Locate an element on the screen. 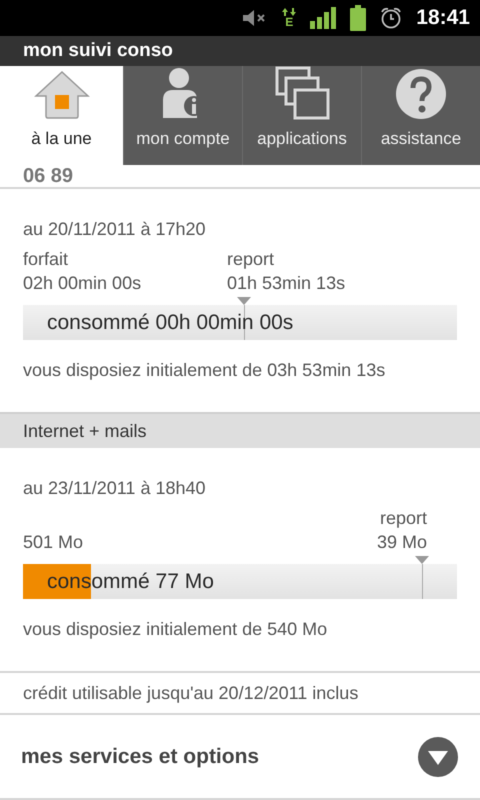 This screenshot has width=480, height=800. section-header: Internet + mails is located at coordinates (240, 430).